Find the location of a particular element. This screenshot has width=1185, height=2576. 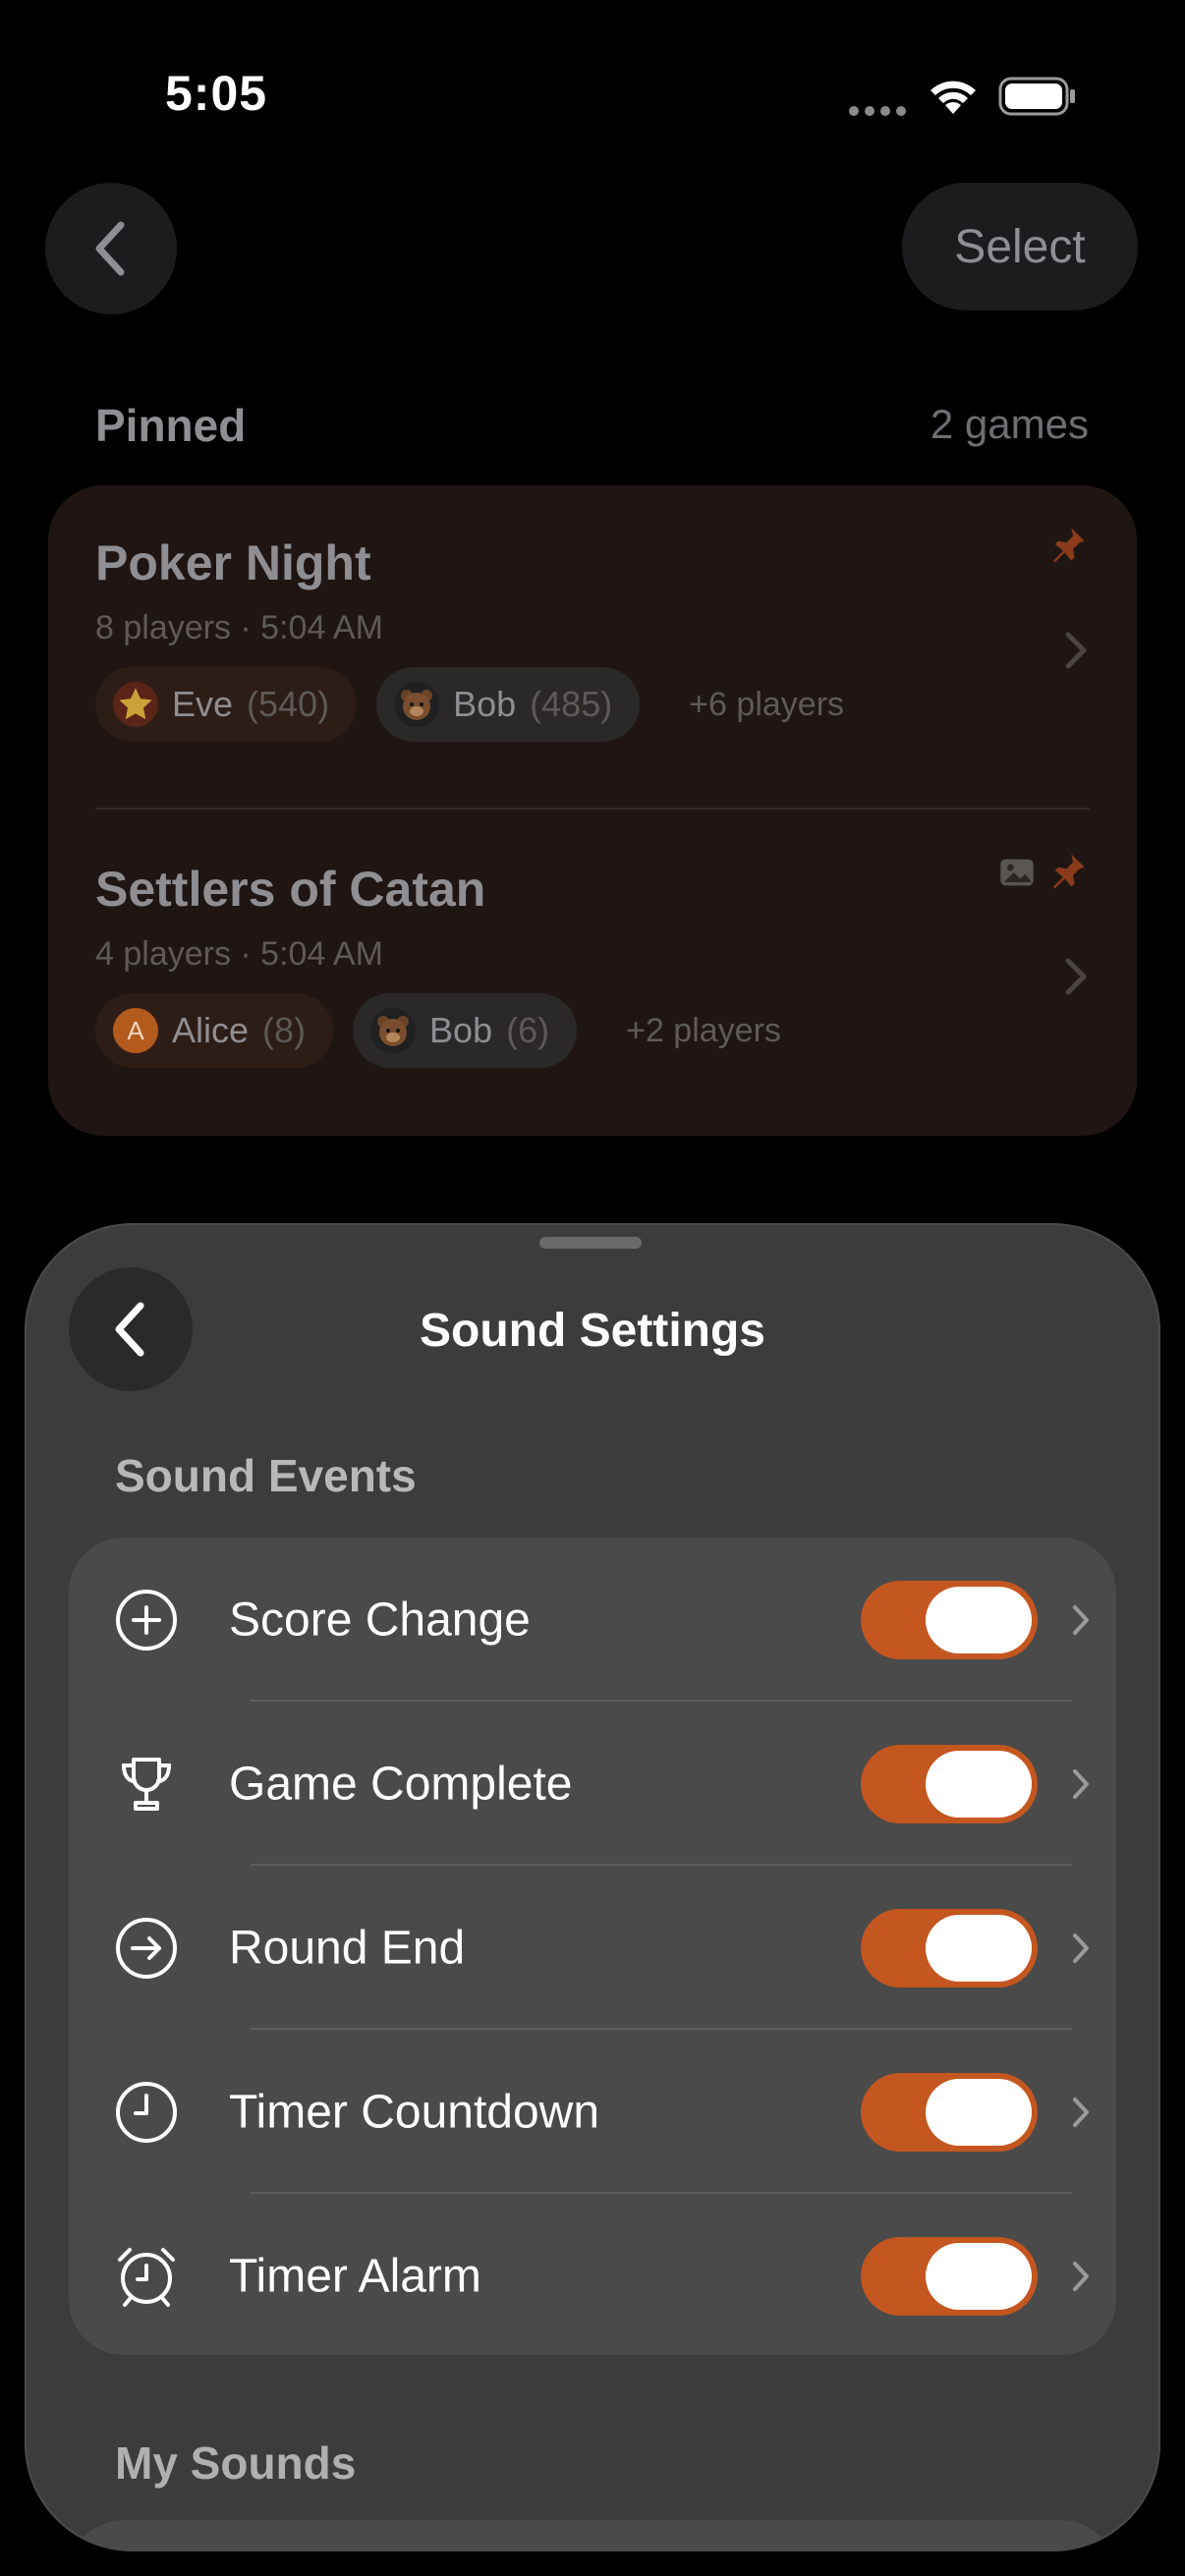

sound-event-label: Score Change is located at coordinates (380, 1620).